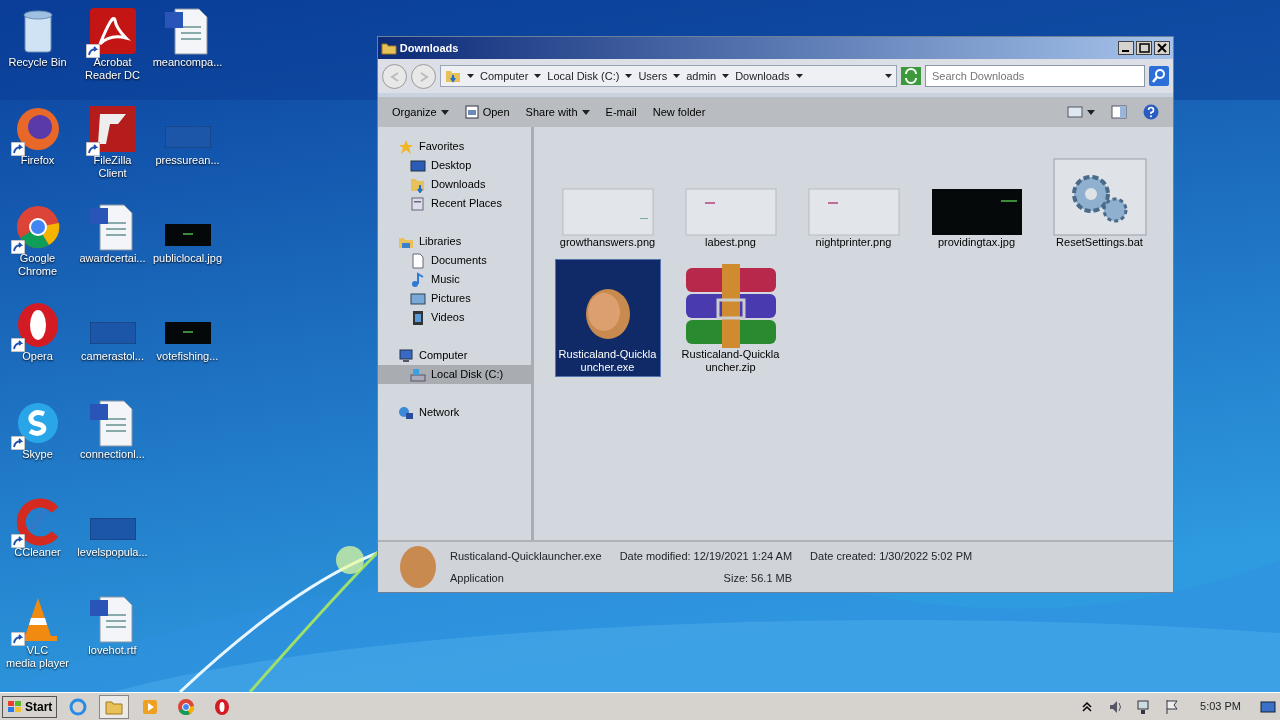  What do you see at coordinates (504, 76) in the screenshot?
I see `breadcrumb-item: Computer` at bounding box center [504, 76].